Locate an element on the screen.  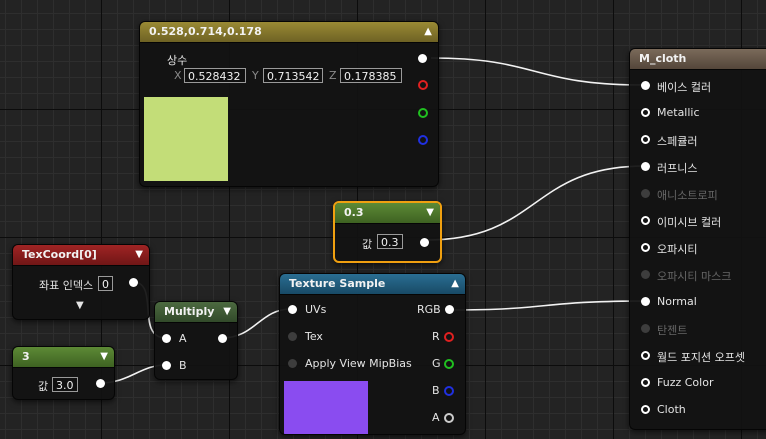
node-header: TexCoord[0] ▼ is located at coordinates (81, 255).